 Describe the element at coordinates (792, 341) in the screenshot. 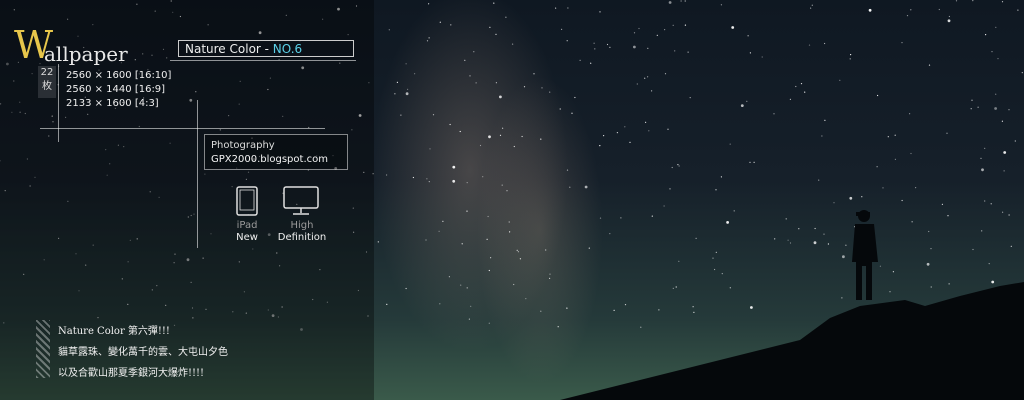

I see `hill-silhouette` at that location.